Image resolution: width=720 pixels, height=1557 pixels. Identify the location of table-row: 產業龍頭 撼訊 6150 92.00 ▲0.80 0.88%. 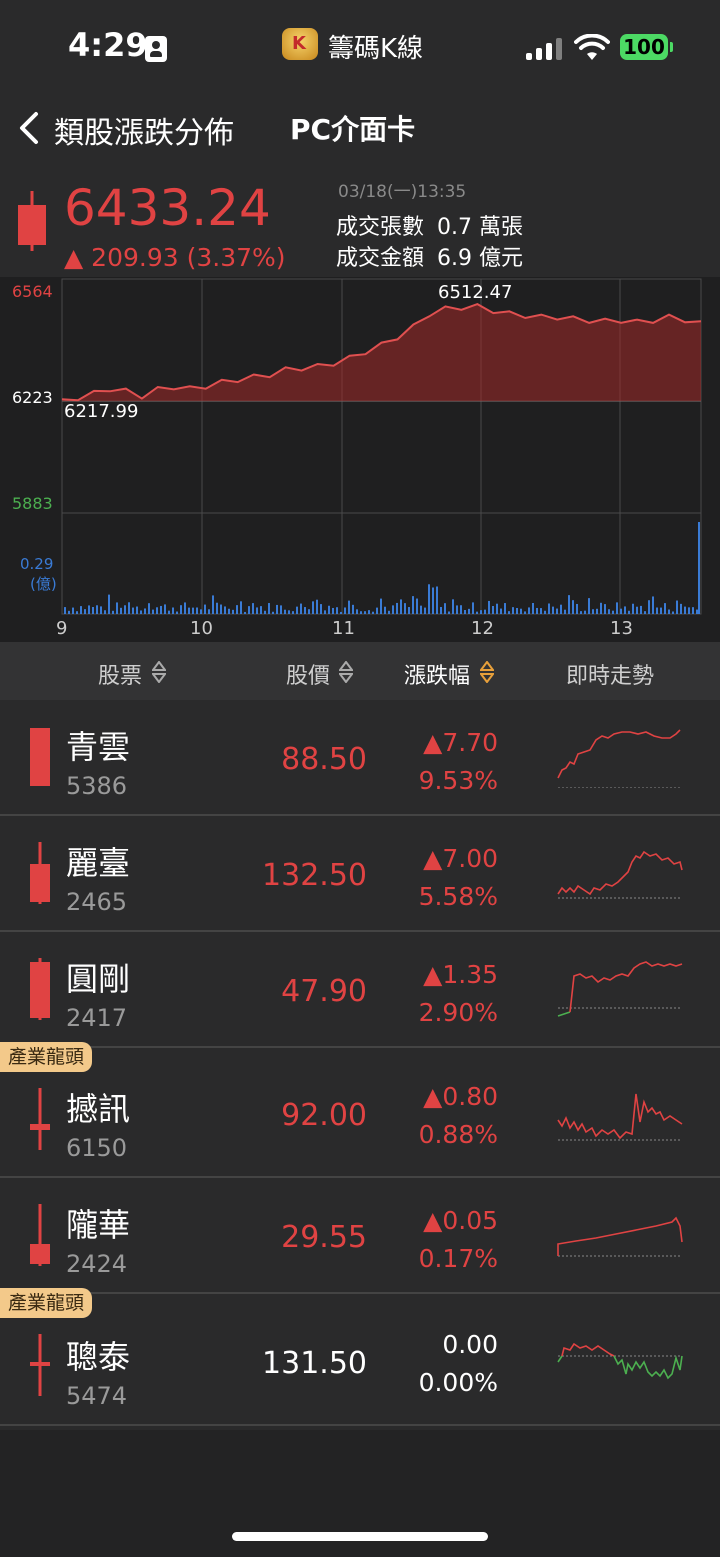
(360, 1110).